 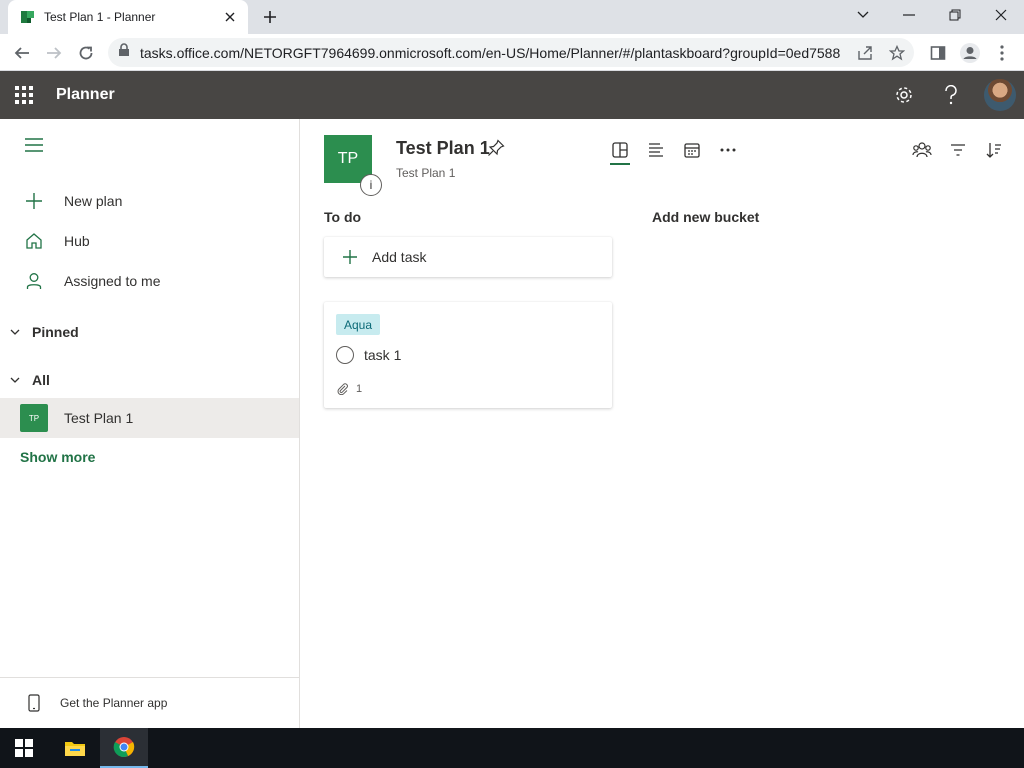 What do you see at coordinates (904, 95) in the screenshot?
I see `gear-icon` at bounding box center [904, 95].